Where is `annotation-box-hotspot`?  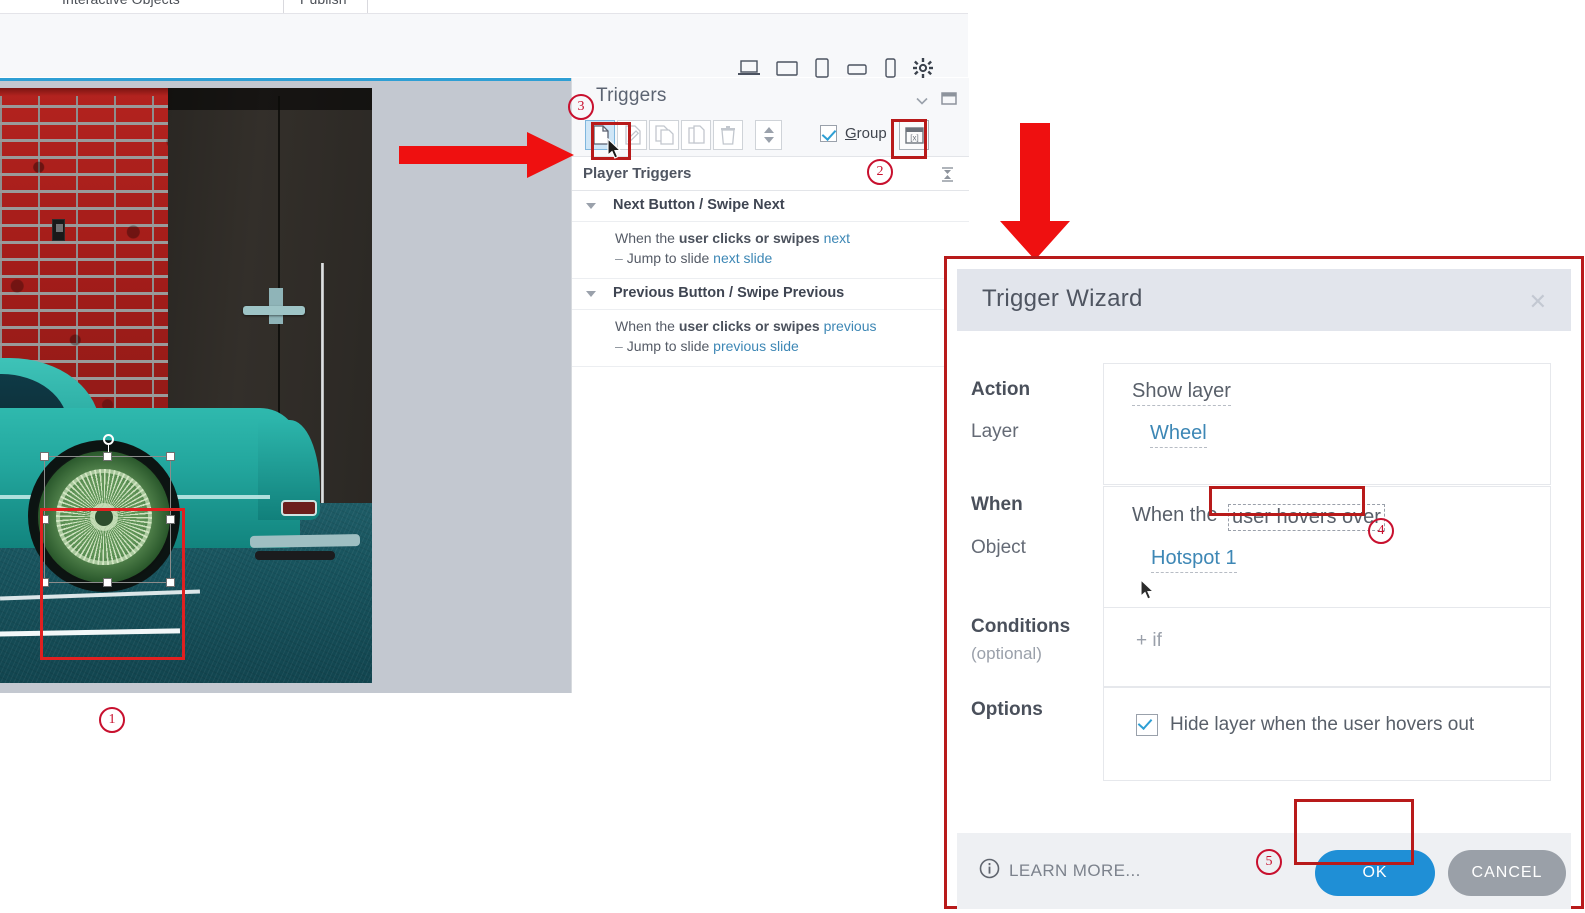 annotation-box-hotspot is located at coordinates (112, 584).